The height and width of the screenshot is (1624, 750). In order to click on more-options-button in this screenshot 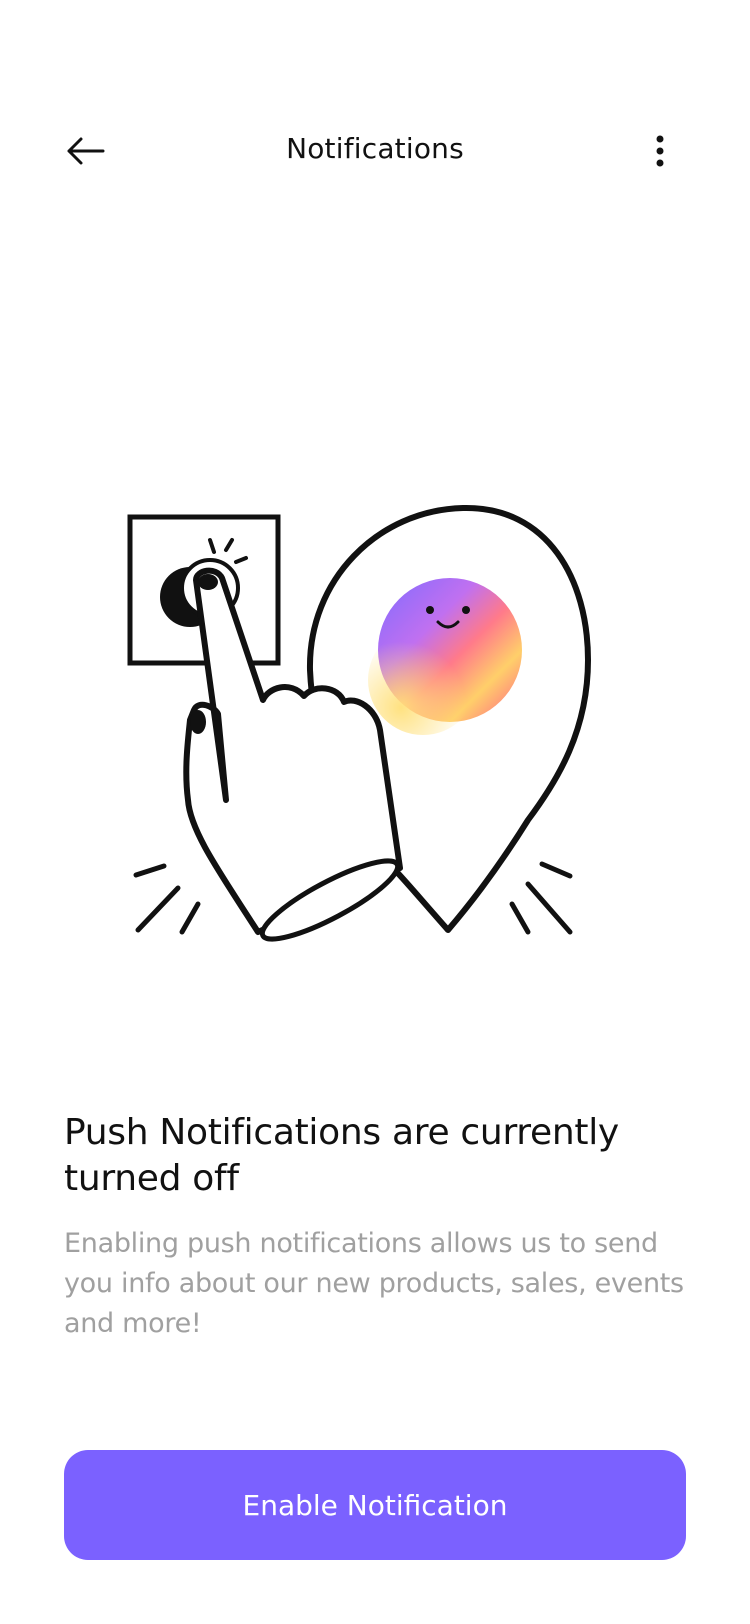, I will do `click(660, 151)`.